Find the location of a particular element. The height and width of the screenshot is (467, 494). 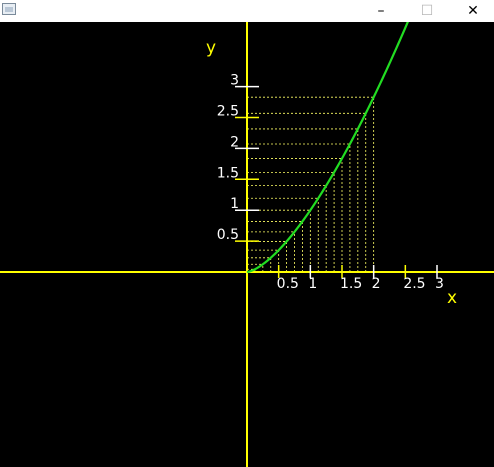

minimize-button: – is located at coordinates (381, 11).